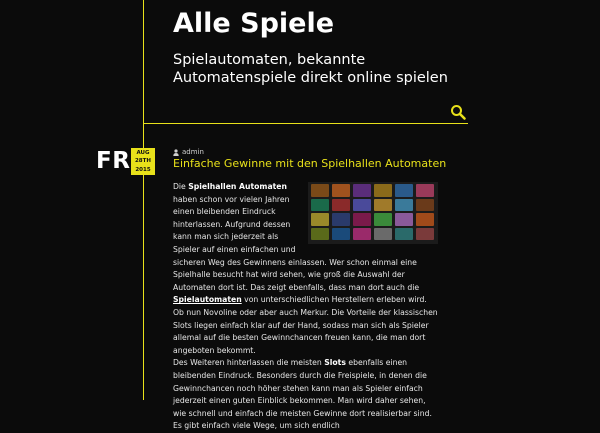 Image resolution: width=600 pixels, height=433 pixels. I want to click on keyword-spielhallen-automaten: Spielhallen Automaten, so click(237, 186).